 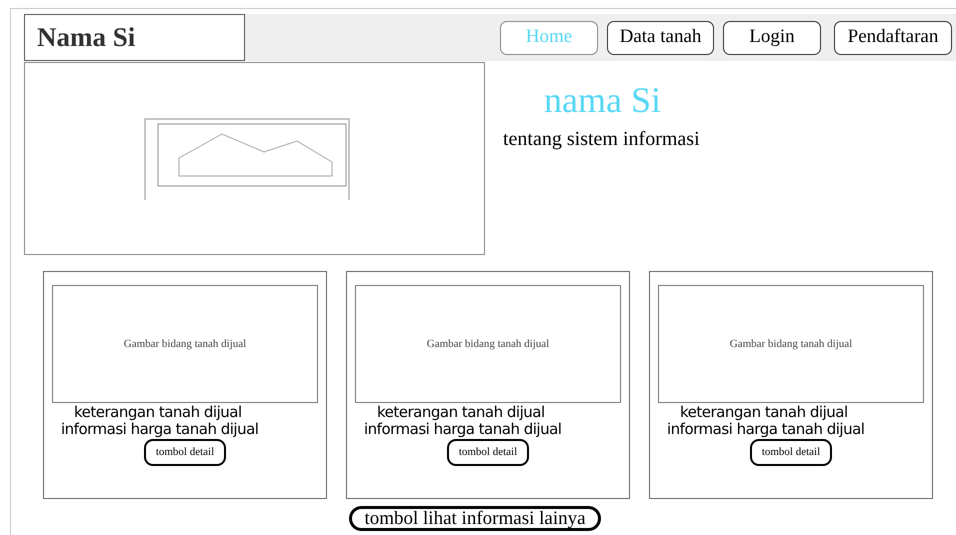 I want to click on logo: Nama Si, so click(x=134, y=37).